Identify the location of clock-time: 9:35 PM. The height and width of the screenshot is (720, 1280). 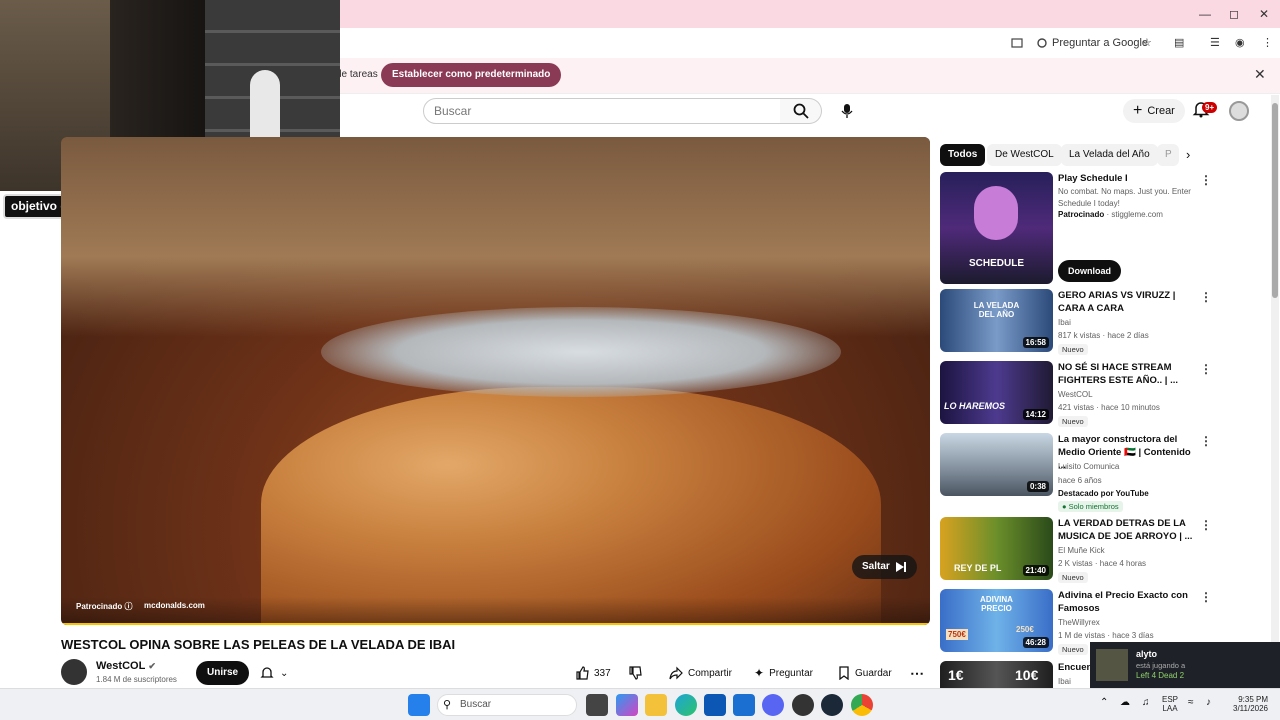
(1253, 699).